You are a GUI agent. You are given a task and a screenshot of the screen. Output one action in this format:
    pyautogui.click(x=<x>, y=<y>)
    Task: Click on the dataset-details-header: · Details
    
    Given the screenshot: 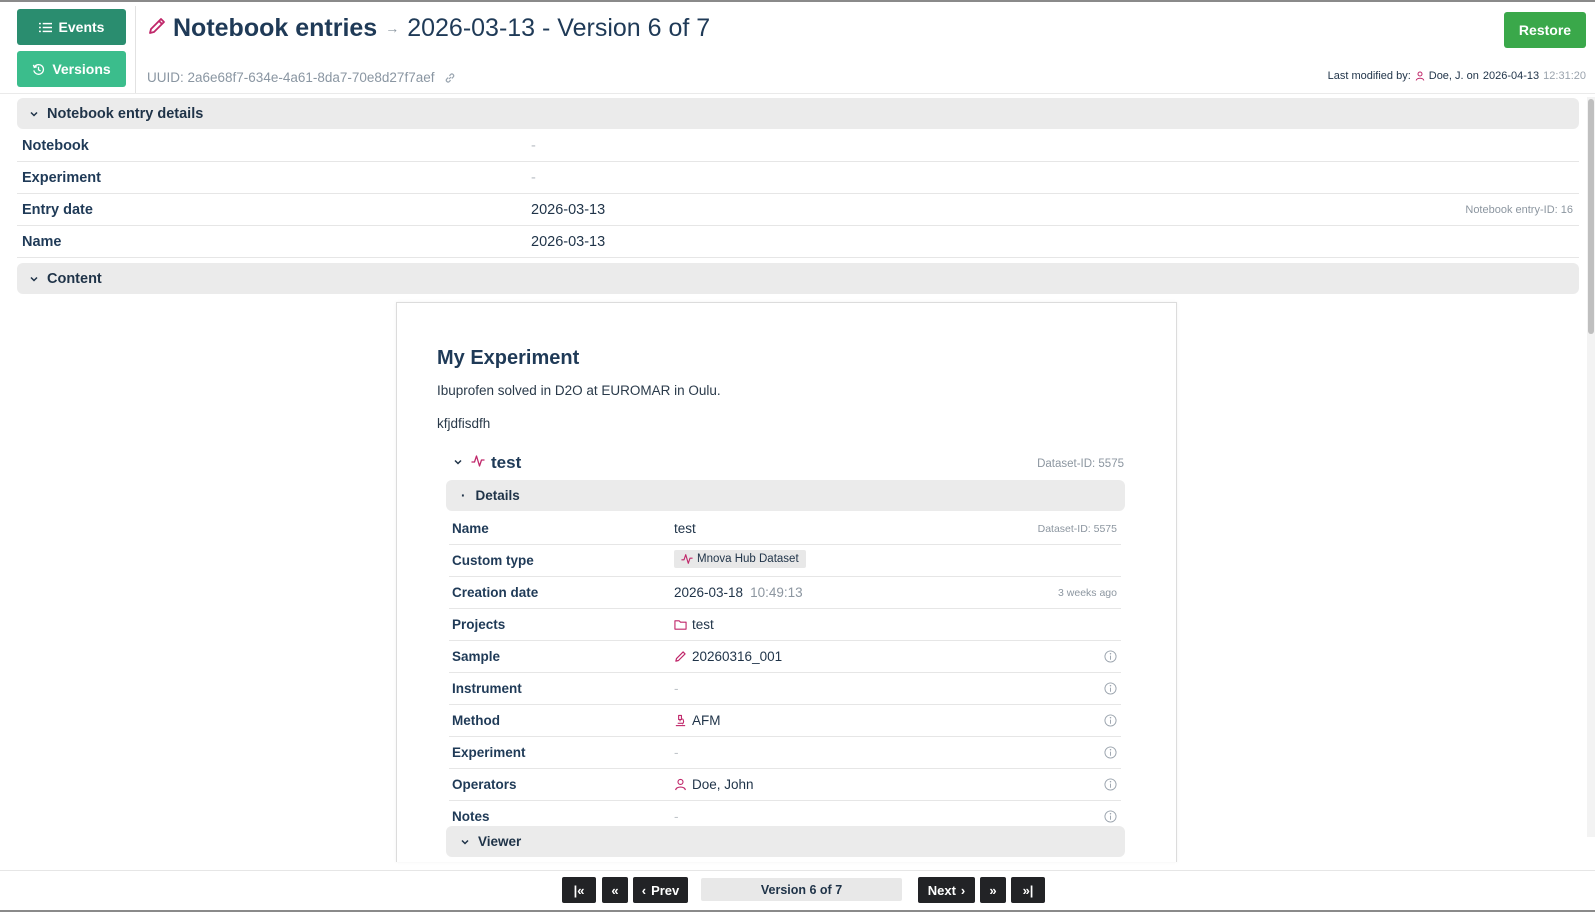 What is the action you would take?
    pyautogui.click(x=785, y=495)
    